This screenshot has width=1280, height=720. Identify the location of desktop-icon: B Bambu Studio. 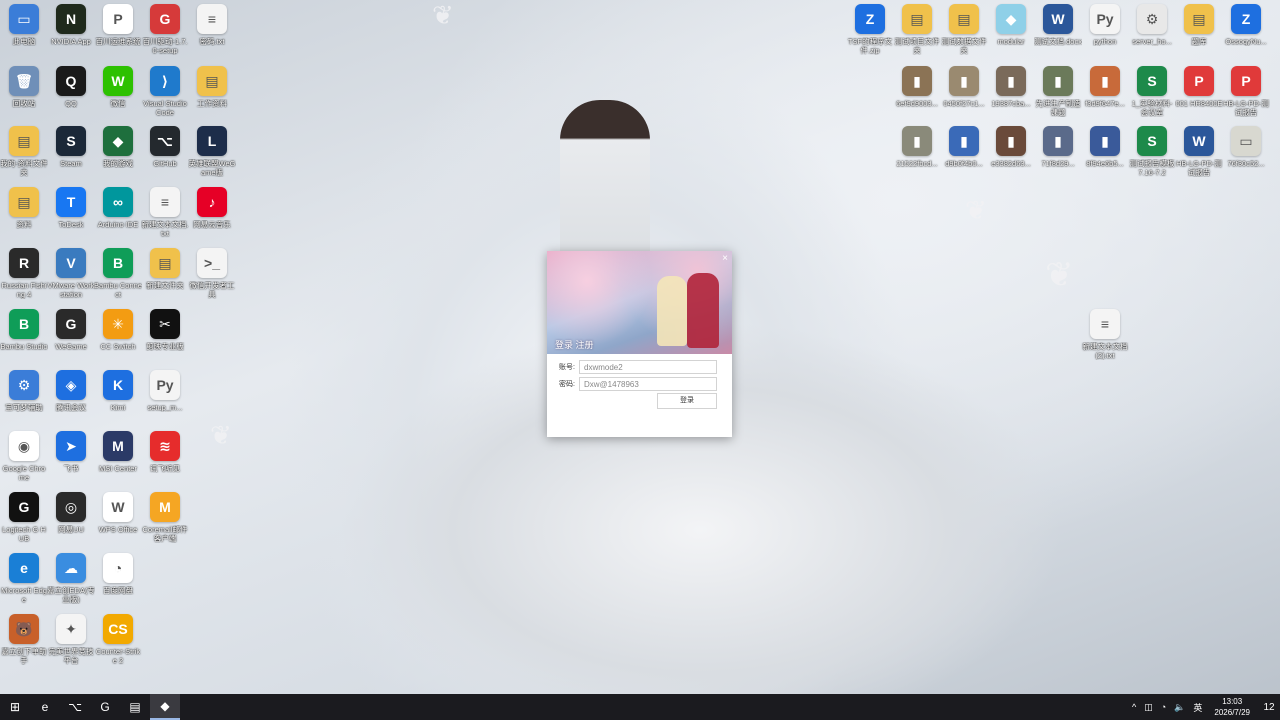
(24, 330).